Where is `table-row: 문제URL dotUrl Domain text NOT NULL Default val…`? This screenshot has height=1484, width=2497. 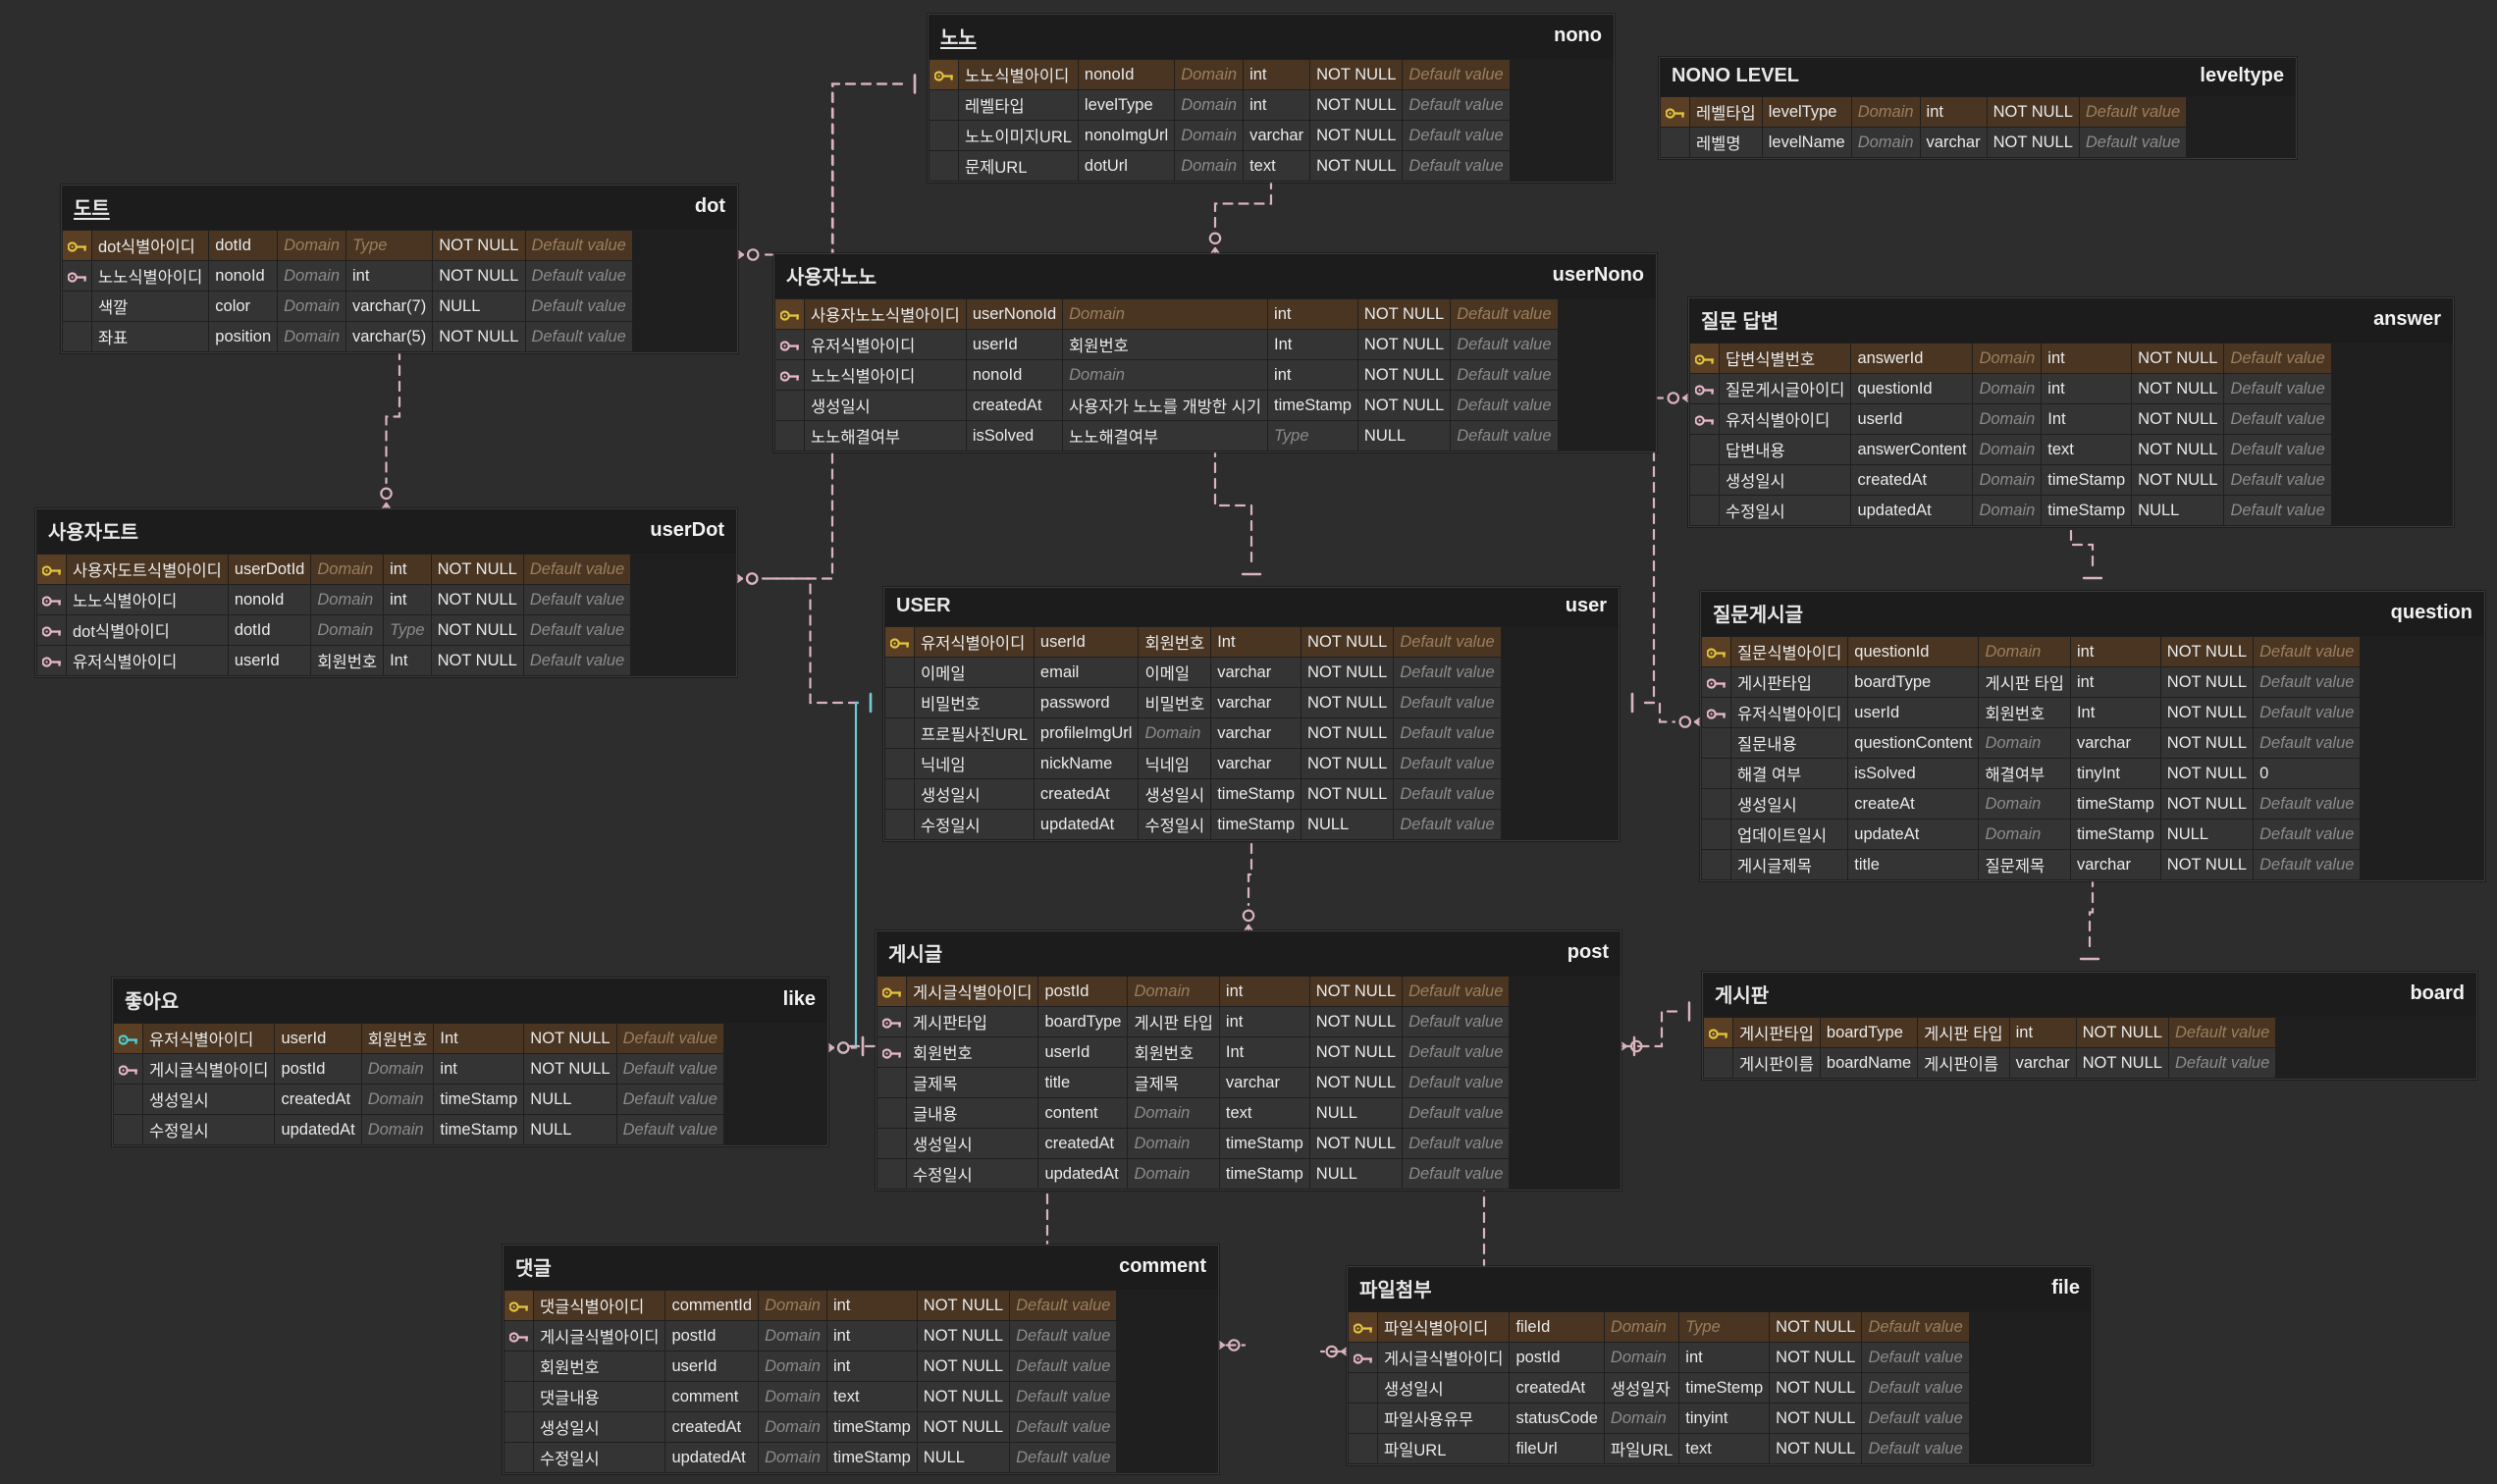 table-row: 문제URL dotUrl Domain text NOT NULL Default val… is located at coordinates (1220, 166).